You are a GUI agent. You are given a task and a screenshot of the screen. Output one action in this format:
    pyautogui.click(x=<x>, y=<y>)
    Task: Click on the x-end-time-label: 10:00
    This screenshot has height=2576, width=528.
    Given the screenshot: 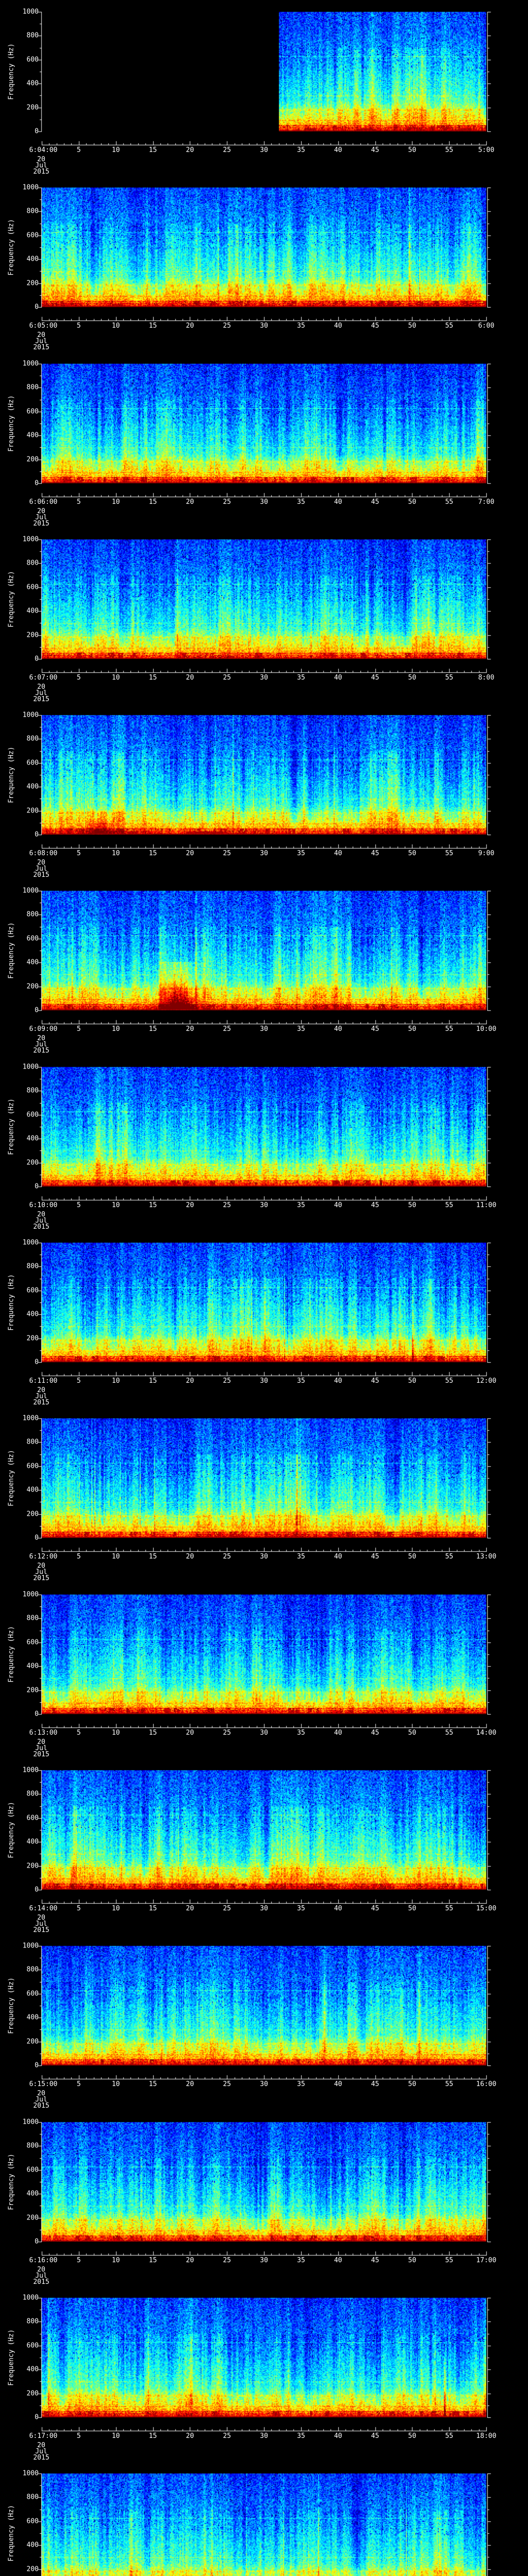 What is the action you would take?
    pyautogui.click(x=486, y=1029)
    